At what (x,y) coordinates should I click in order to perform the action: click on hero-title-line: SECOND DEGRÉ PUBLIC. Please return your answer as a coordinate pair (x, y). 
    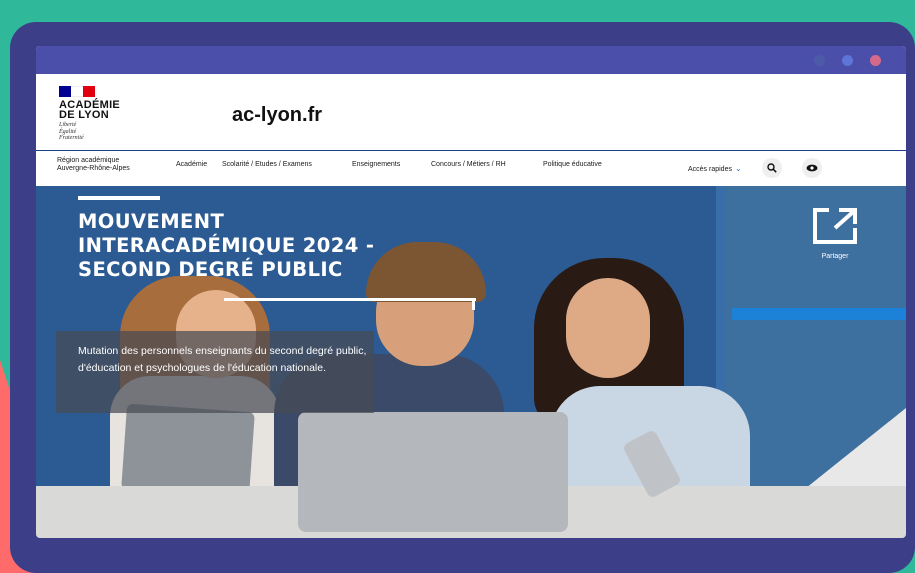
    Looking at the image, I should click on (210, 269).